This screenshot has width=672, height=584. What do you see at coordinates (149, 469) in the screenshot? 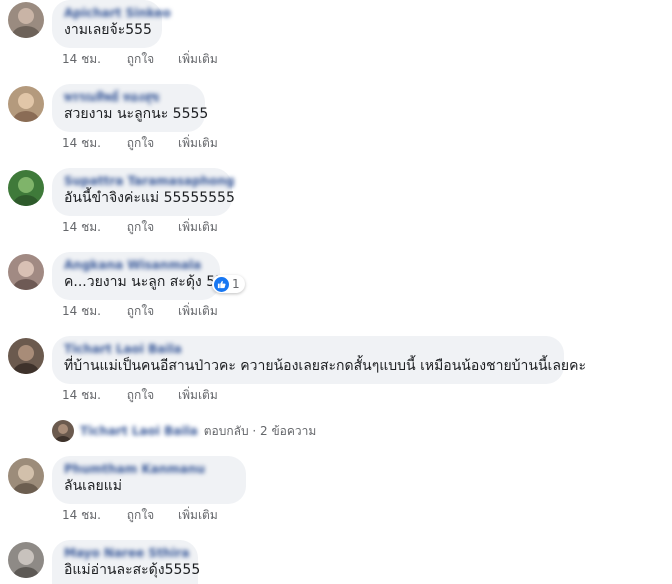
I see `comment-author: Phumtham Kanmanu` at bounding box center [149, 469].